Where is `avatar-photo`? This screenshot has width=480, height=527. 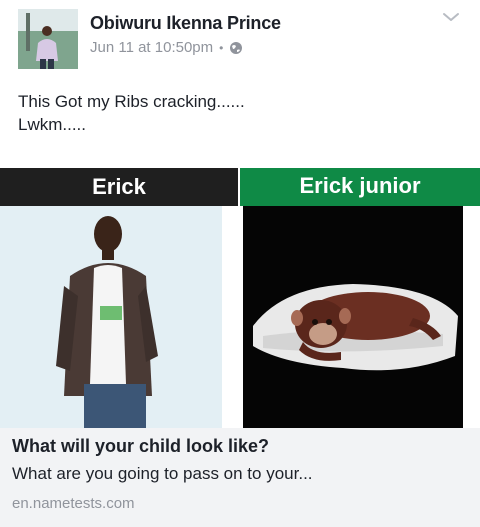 avatar-photo is located at coordinates (48, 39).